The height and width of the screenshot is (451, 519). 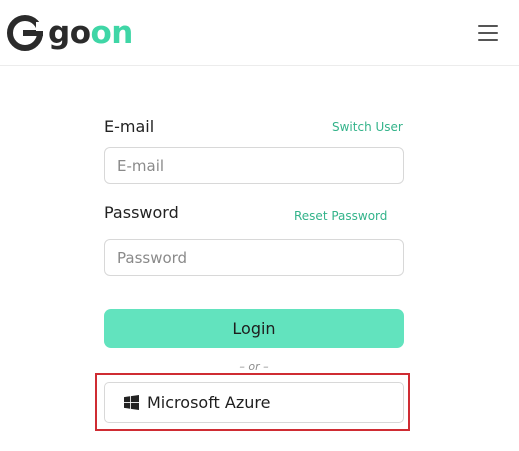 What do you see at coordinates (131, 402) in the screenshot?
I see `windows-icon` at bounding box center [131, 402].